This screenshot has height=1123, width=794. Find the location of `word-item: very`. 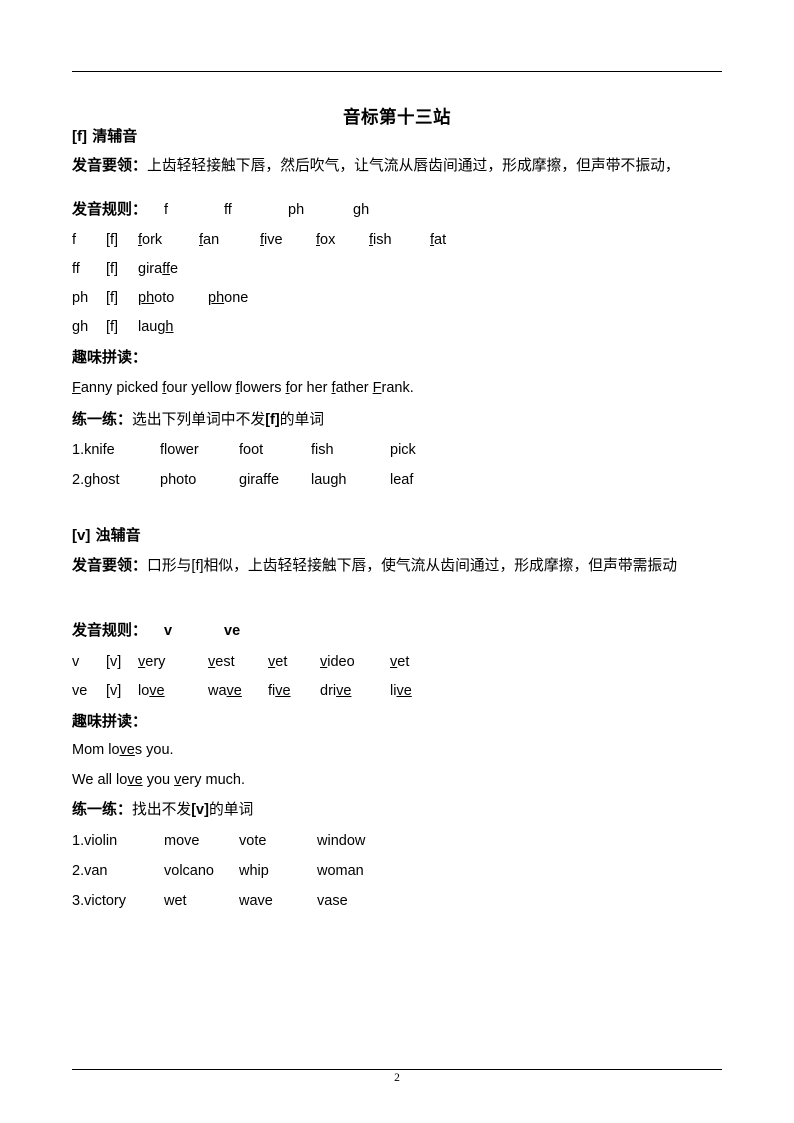

word-item: very is located at coordinates (152, 662).